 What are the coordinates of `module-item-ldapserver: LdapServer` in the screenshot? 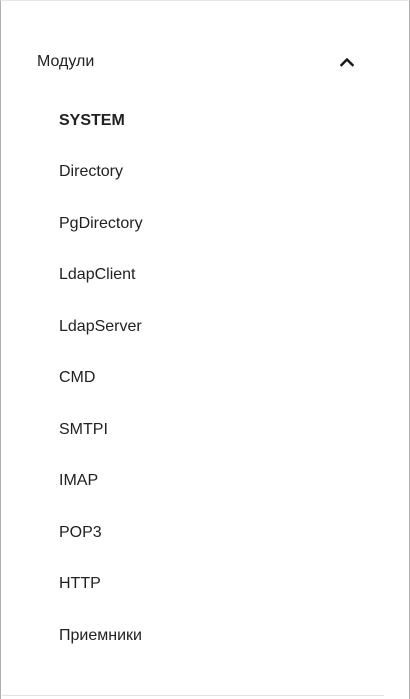 It's located at (193, 327).